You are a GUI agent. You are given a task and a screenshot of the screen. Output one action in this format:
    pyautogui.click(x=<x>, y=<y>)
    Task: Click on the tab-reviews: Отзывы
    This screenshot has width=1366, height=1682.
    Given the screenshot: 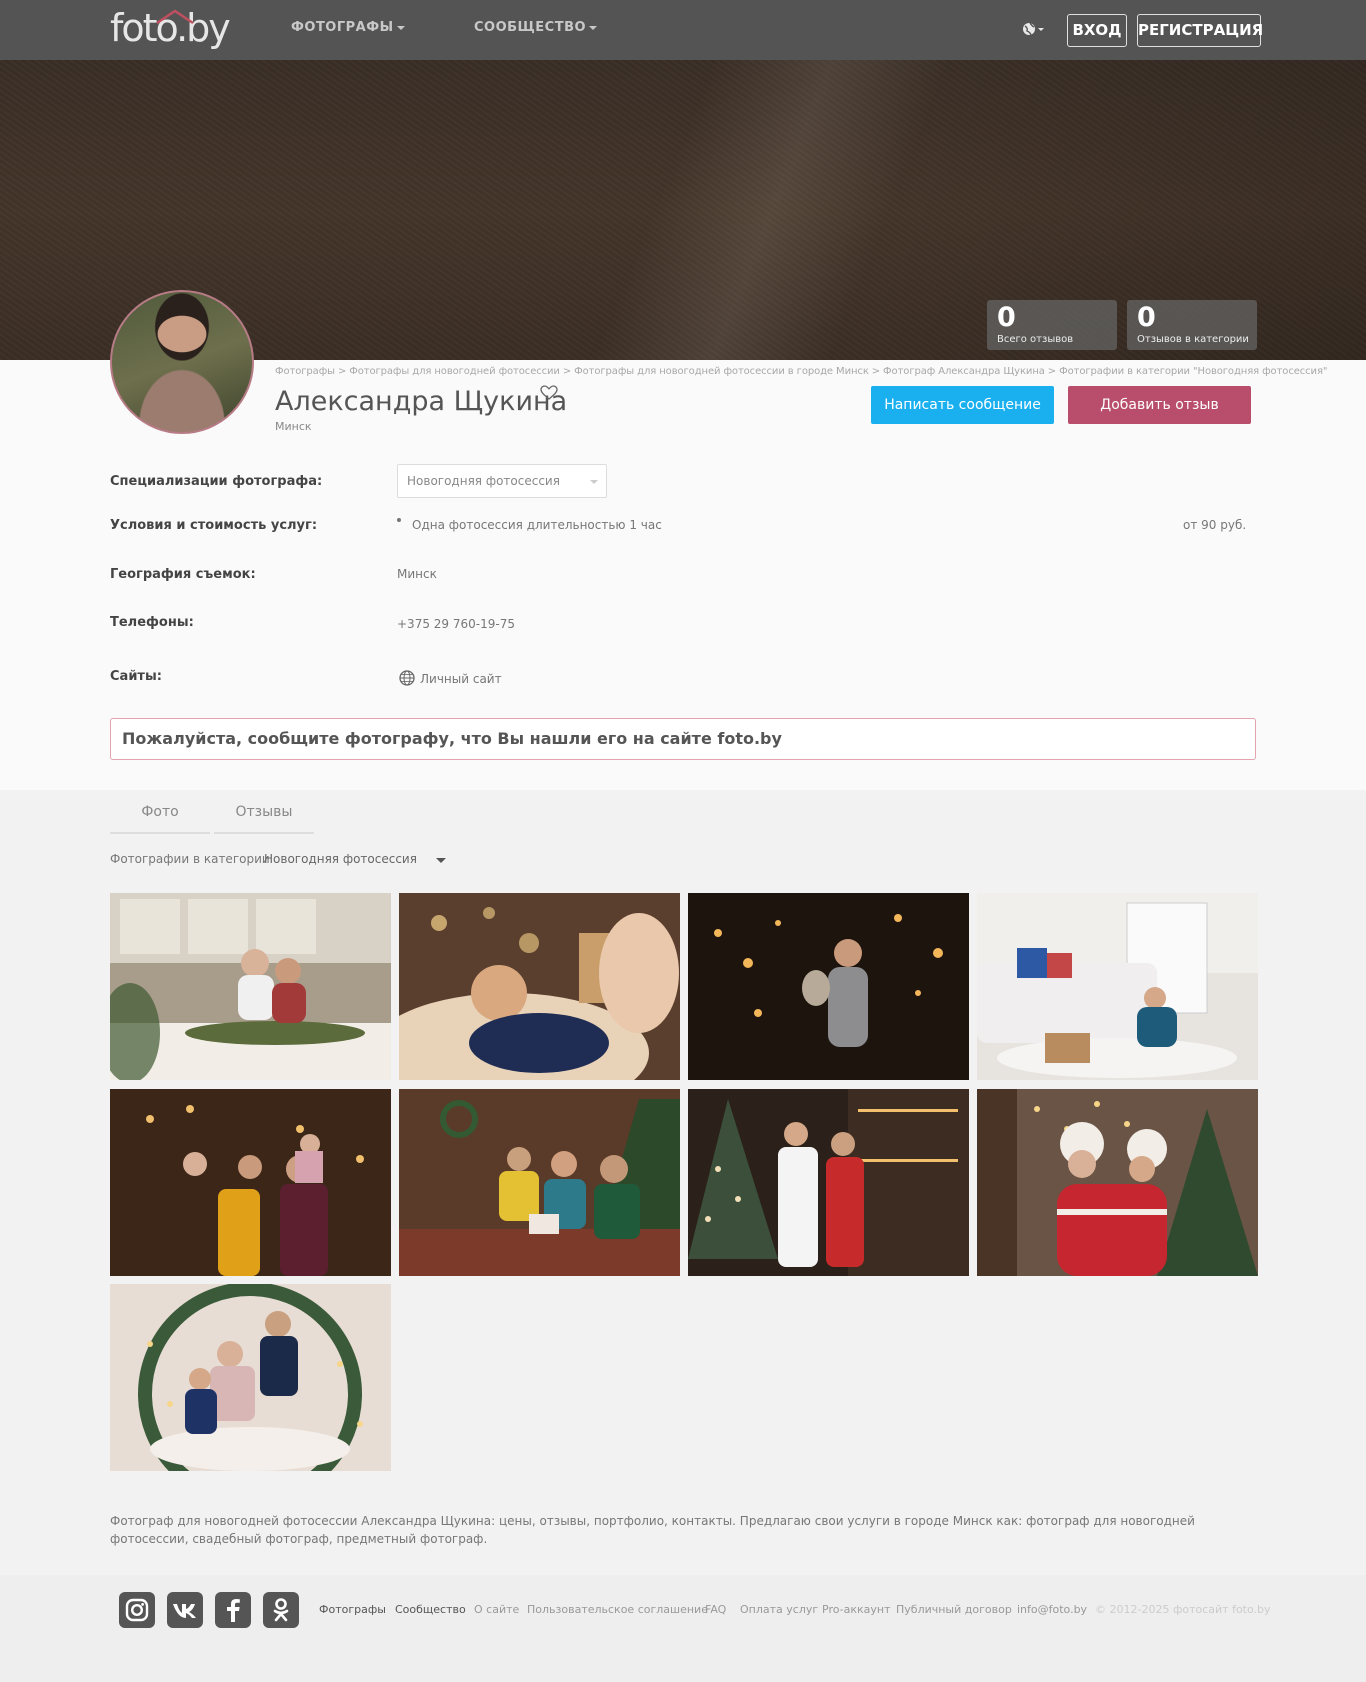 What is the action you would take?
    pyautogui.click(x=264, y=813)
    